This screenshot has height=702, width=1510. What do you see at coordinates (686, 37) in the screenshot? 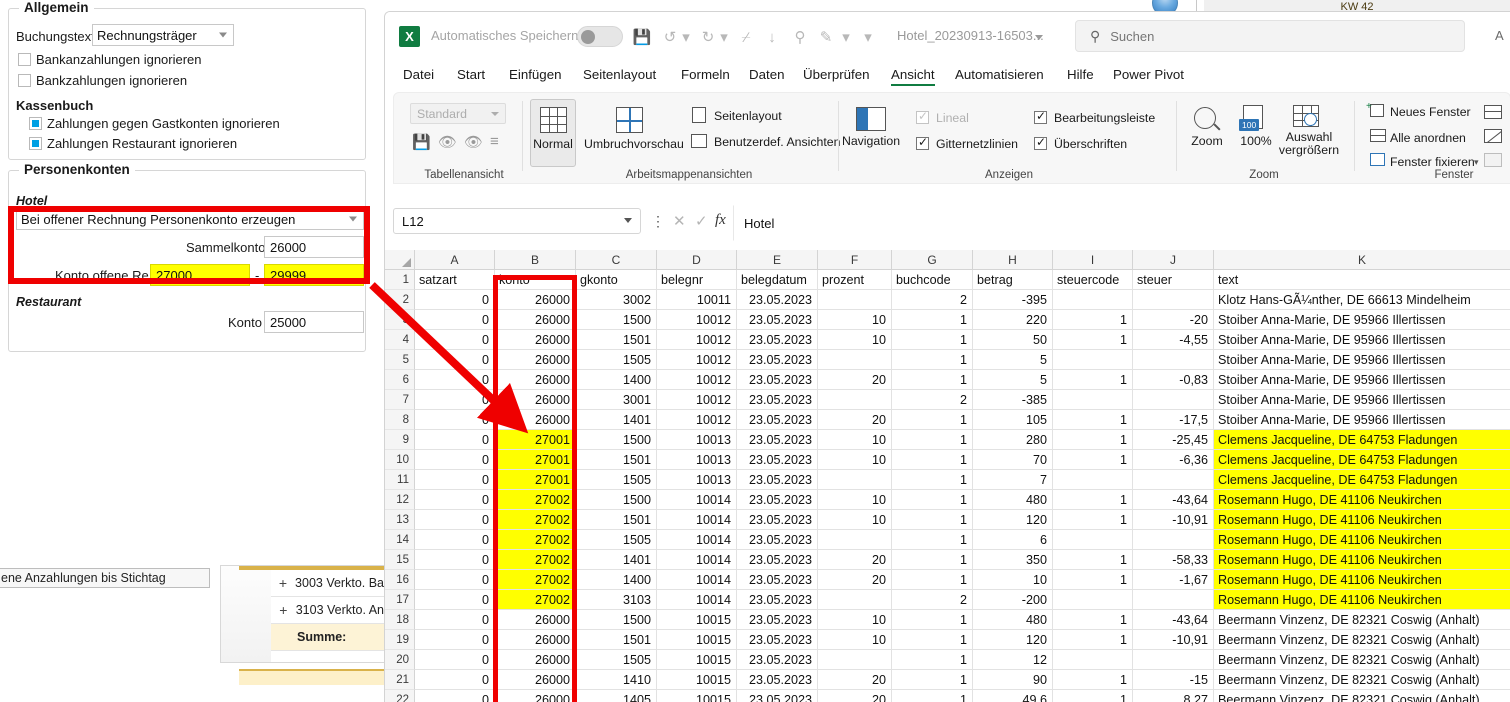
I see `chevron-down-icon: ▾` at bounding box center [686, 37].